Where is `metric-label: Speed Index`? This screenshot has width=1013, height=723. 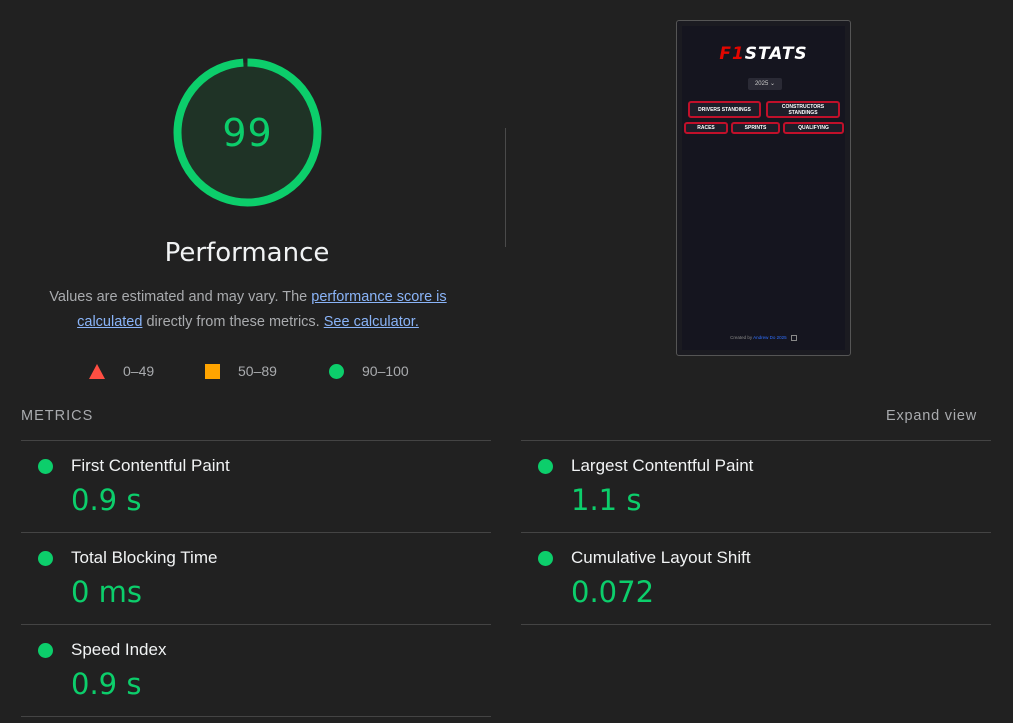
metric-label: Speed Index is located at coordinates (119, 649).